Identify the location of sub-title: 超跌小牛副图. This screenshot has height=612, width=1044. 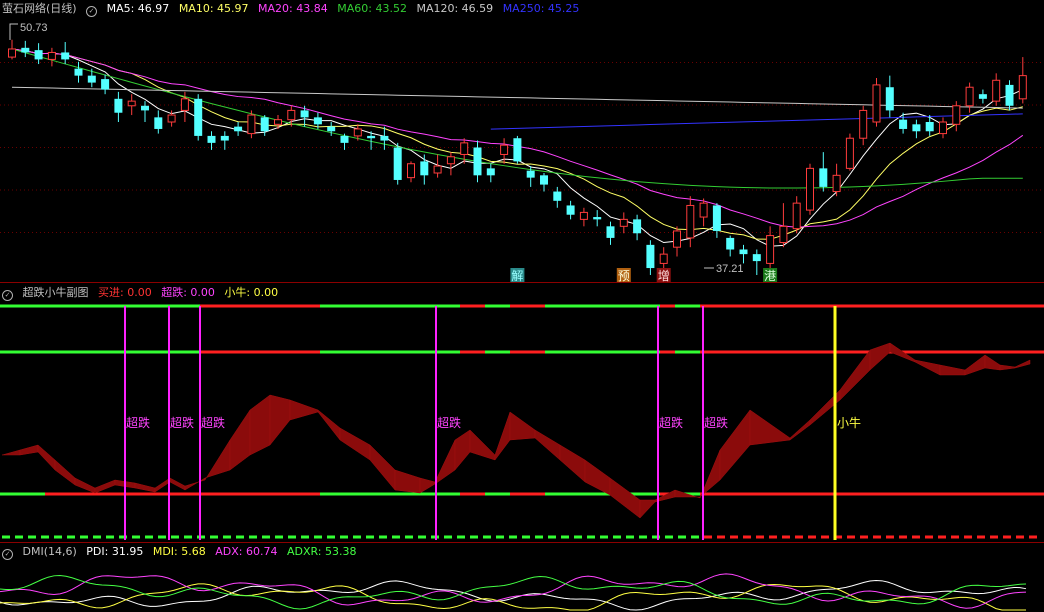
(56, 292).